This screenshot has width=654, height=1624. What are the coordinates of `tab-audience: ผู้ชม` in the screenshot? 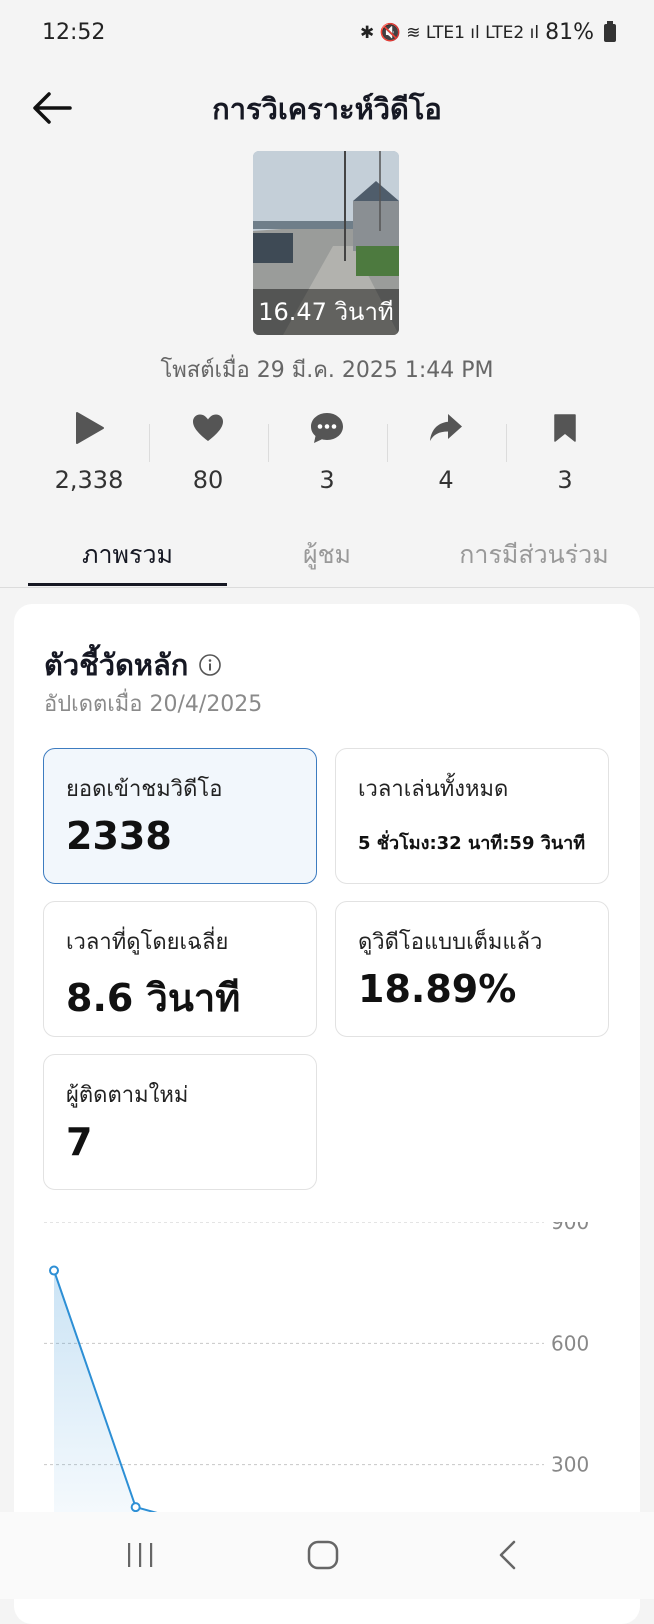 It's located at (327, 555).